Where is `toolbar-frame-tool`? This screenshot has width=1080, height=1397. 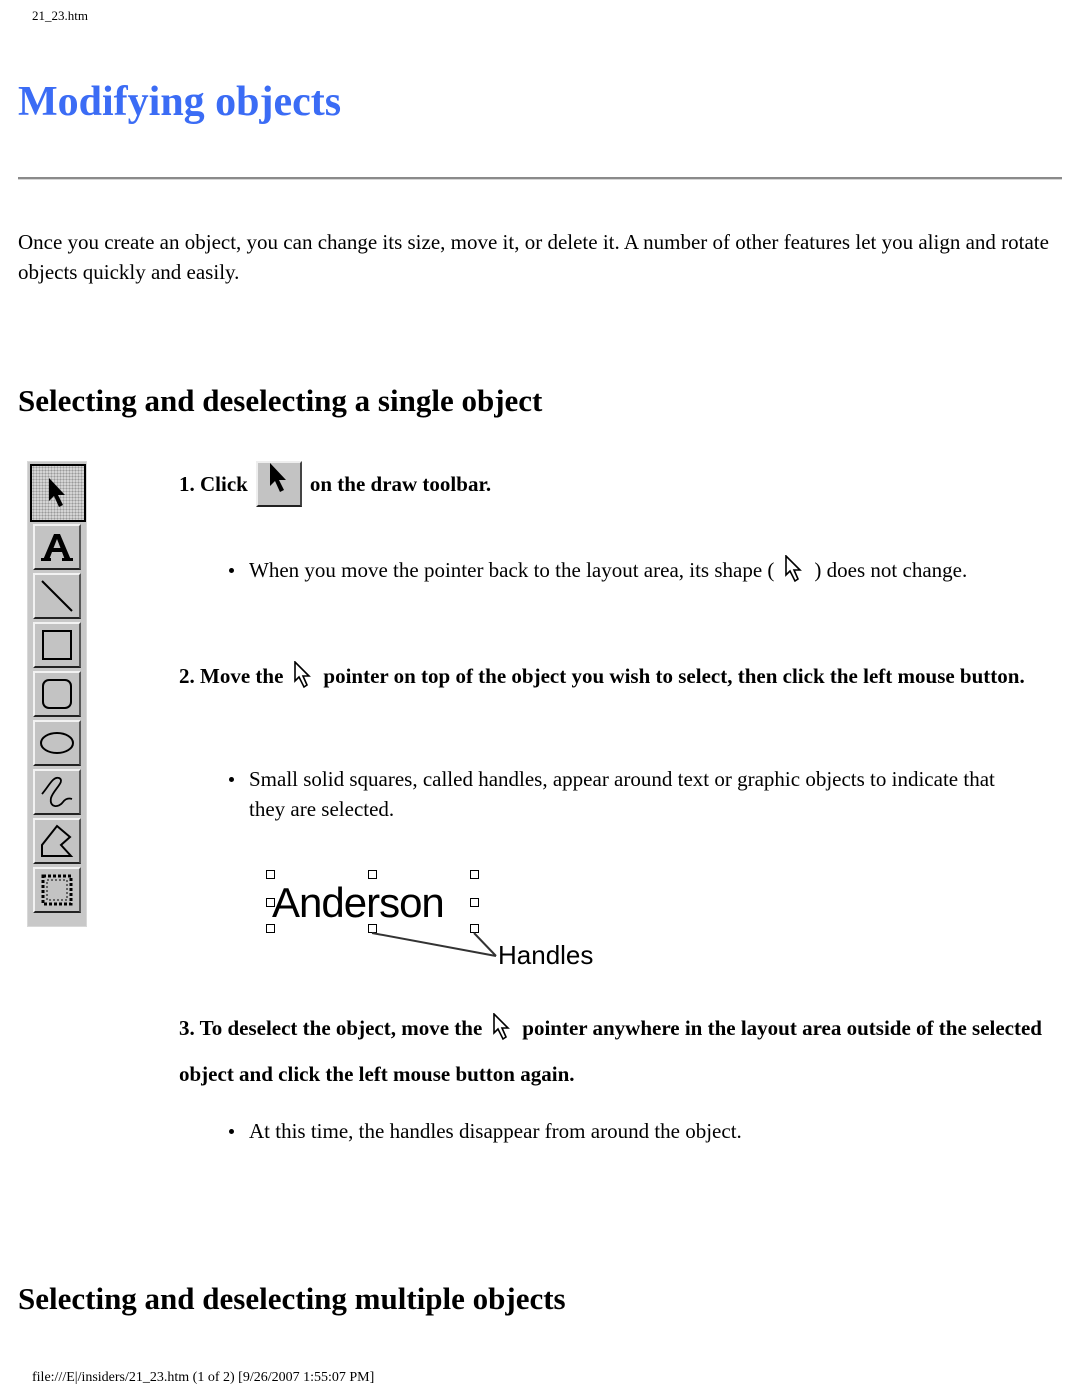 toolbar-frame-tool is located at coordinates (57, 890).